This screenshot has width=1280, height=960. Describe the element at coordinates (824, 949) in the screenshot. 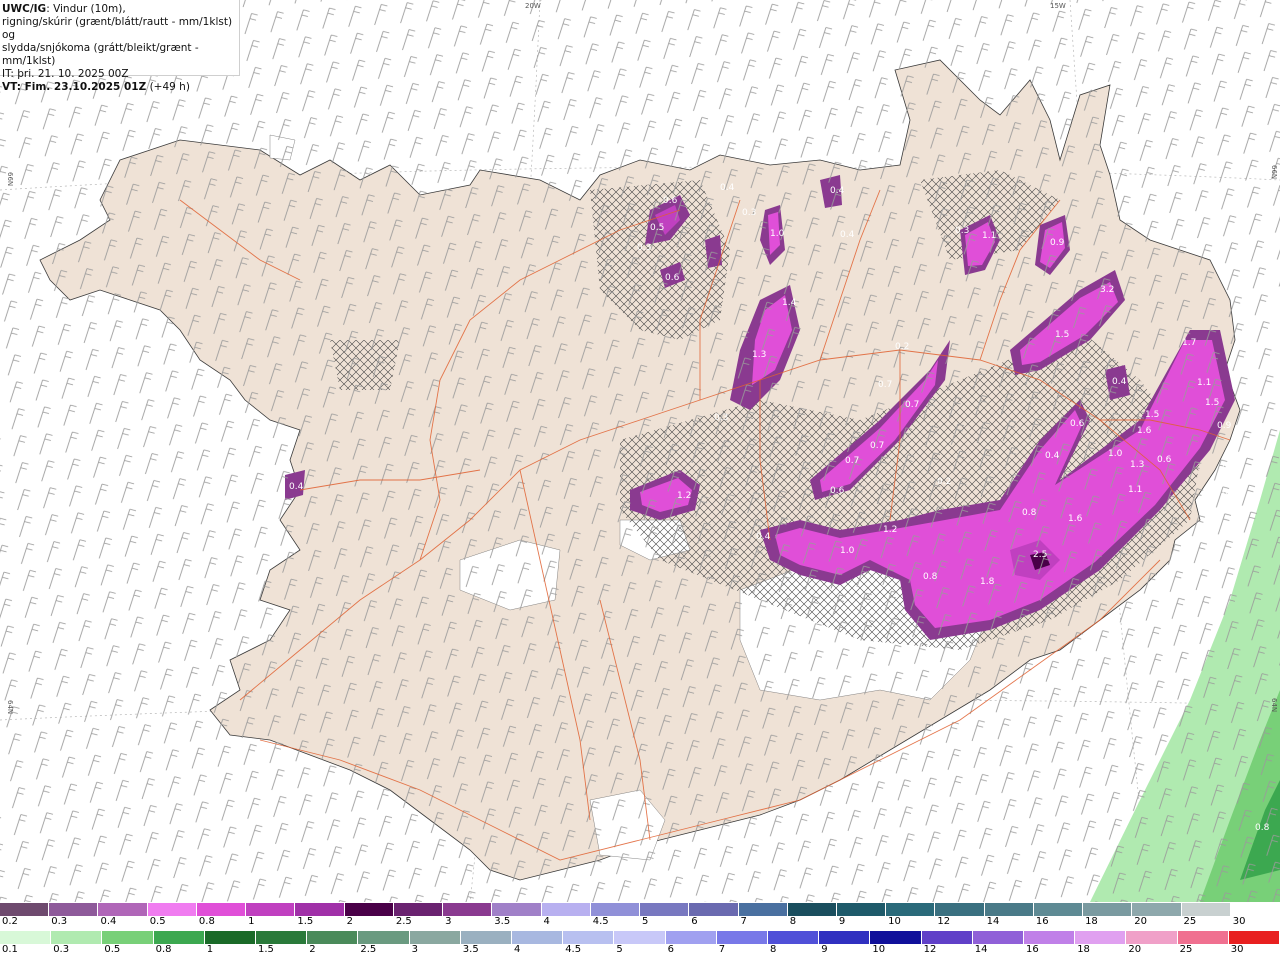

I see `legend_rain-label: 9` at that location.